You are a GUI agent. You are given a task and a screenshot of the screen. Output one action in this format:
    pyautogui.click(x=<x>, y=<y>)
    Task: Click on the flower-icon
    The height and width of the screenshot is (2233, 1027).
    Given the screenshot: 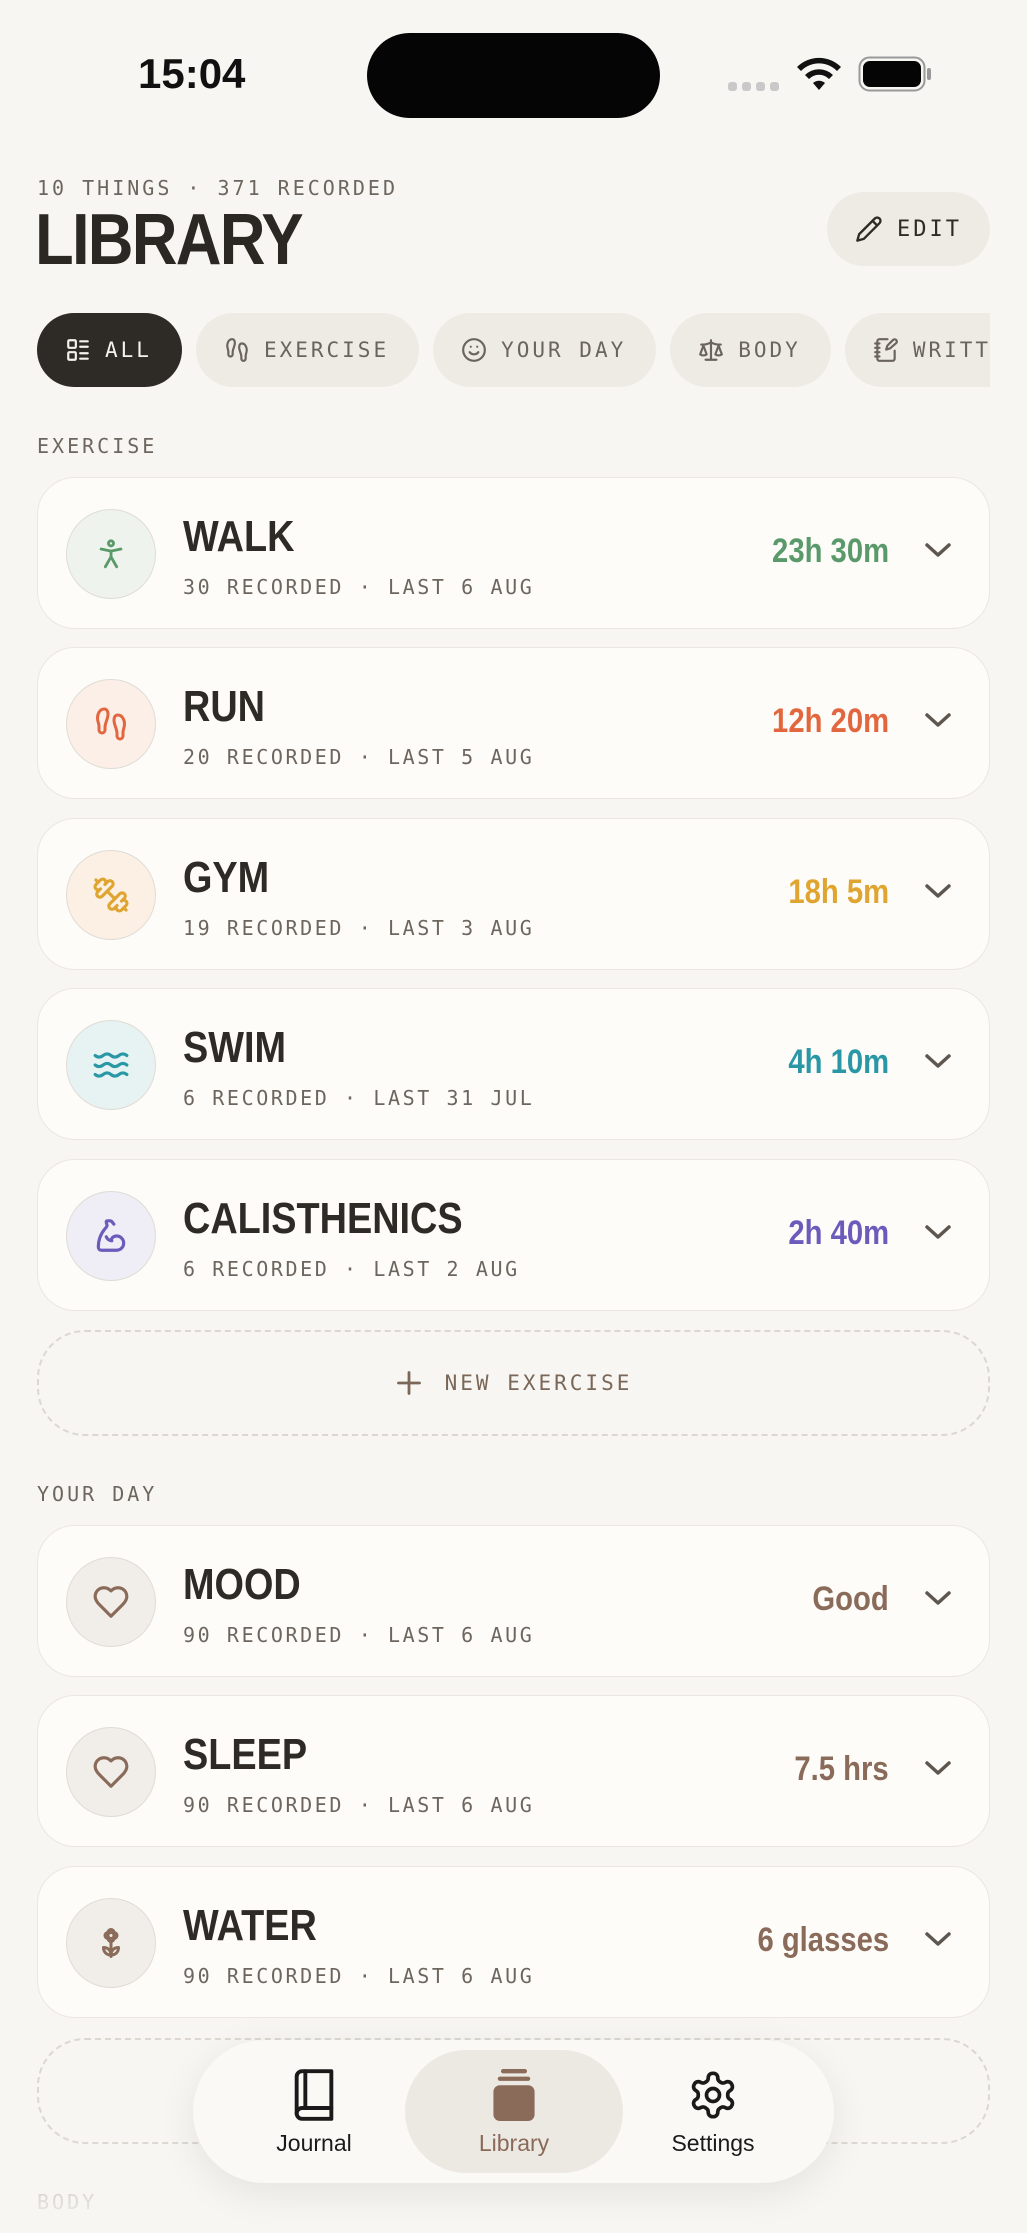 What is the action you would take?
    pyautogui.click(x=111, y=1943)
    